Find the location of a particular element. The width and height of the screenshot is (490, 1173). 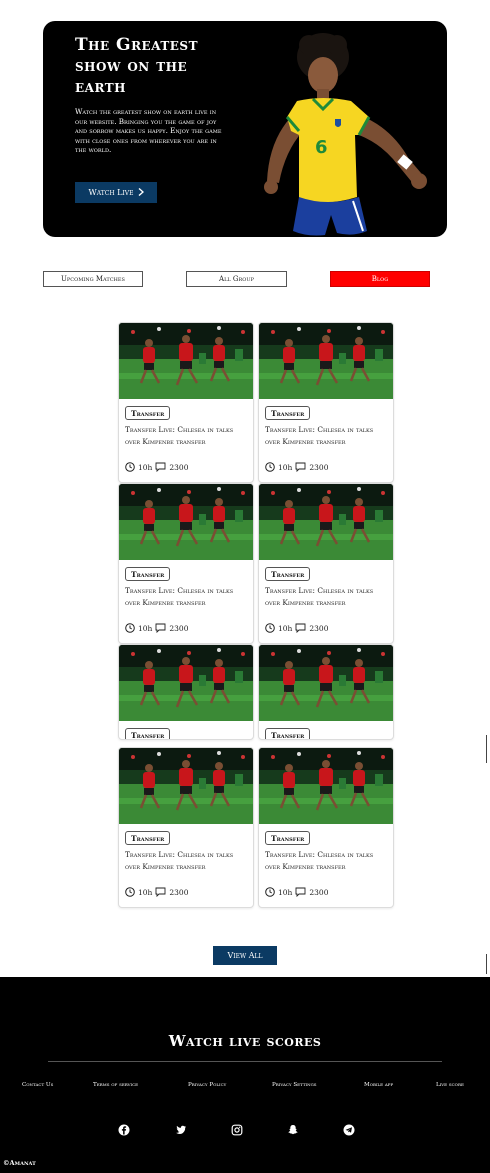

footer-link-privacy-settings: Privacy Settings is located at coordinates (294, 1085).